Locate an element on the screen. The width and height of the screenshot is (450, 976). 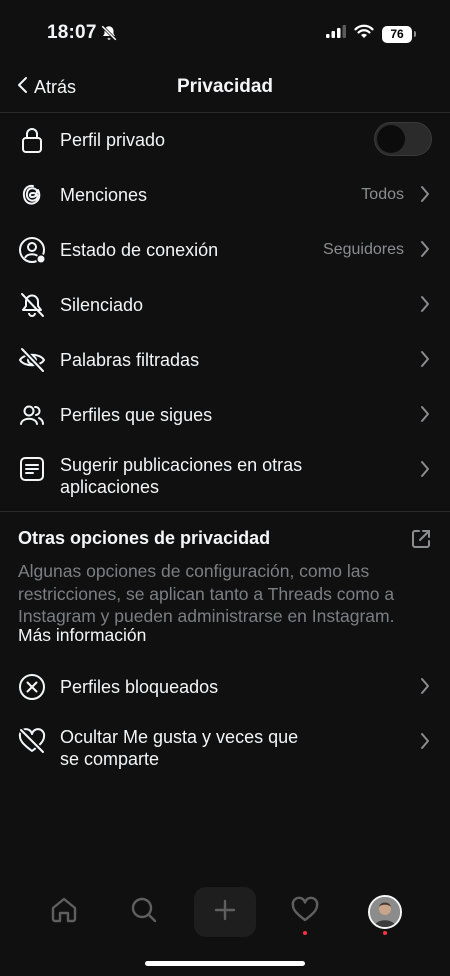
toggle-knob is located at coordinates (391, 139).